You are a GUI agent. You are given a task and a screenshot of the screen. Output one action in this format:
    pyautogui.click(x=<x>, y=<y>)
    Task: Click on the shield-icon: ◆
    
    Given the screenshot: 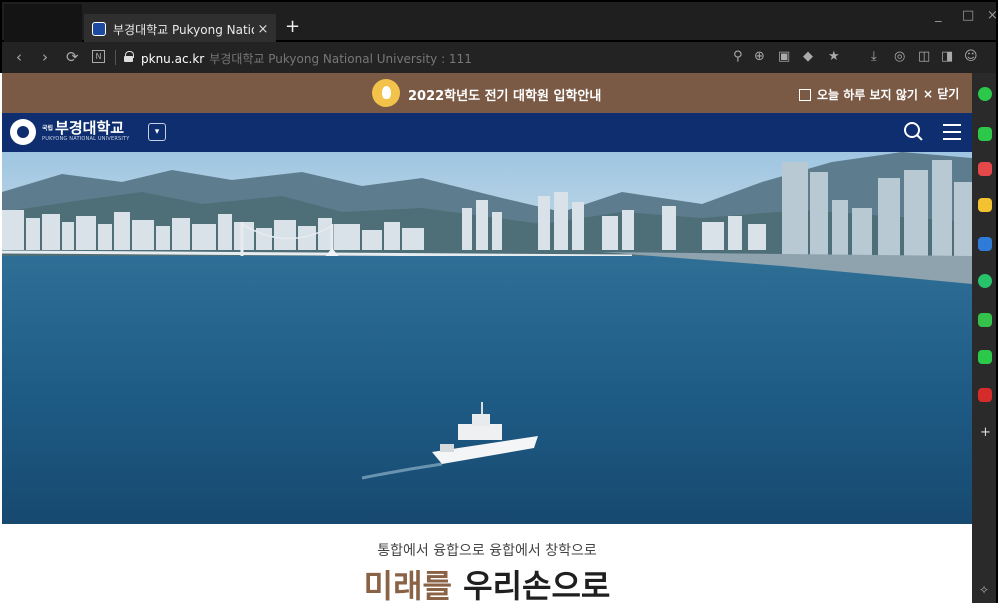 What is the action you would take?
    pyautogui.click(x=808, y=56)
    